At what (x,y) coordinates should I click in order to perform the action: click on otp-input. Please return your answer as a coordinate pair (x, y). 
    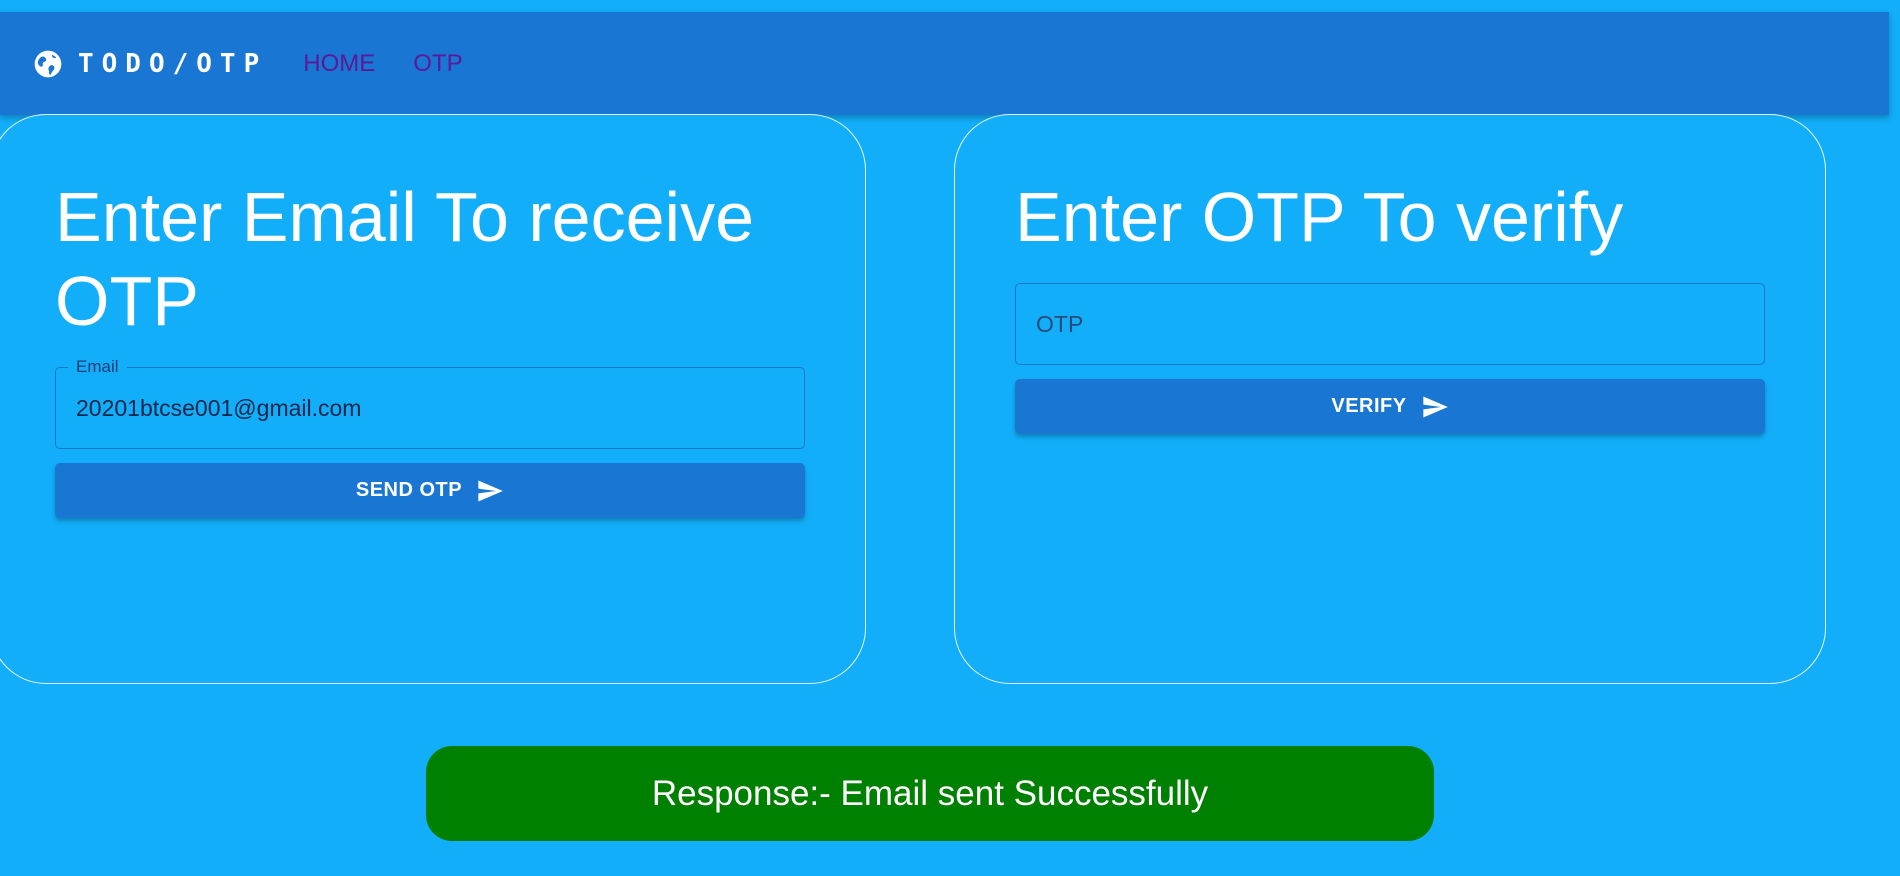
    Looking at the image, I should click on (1390, 324).